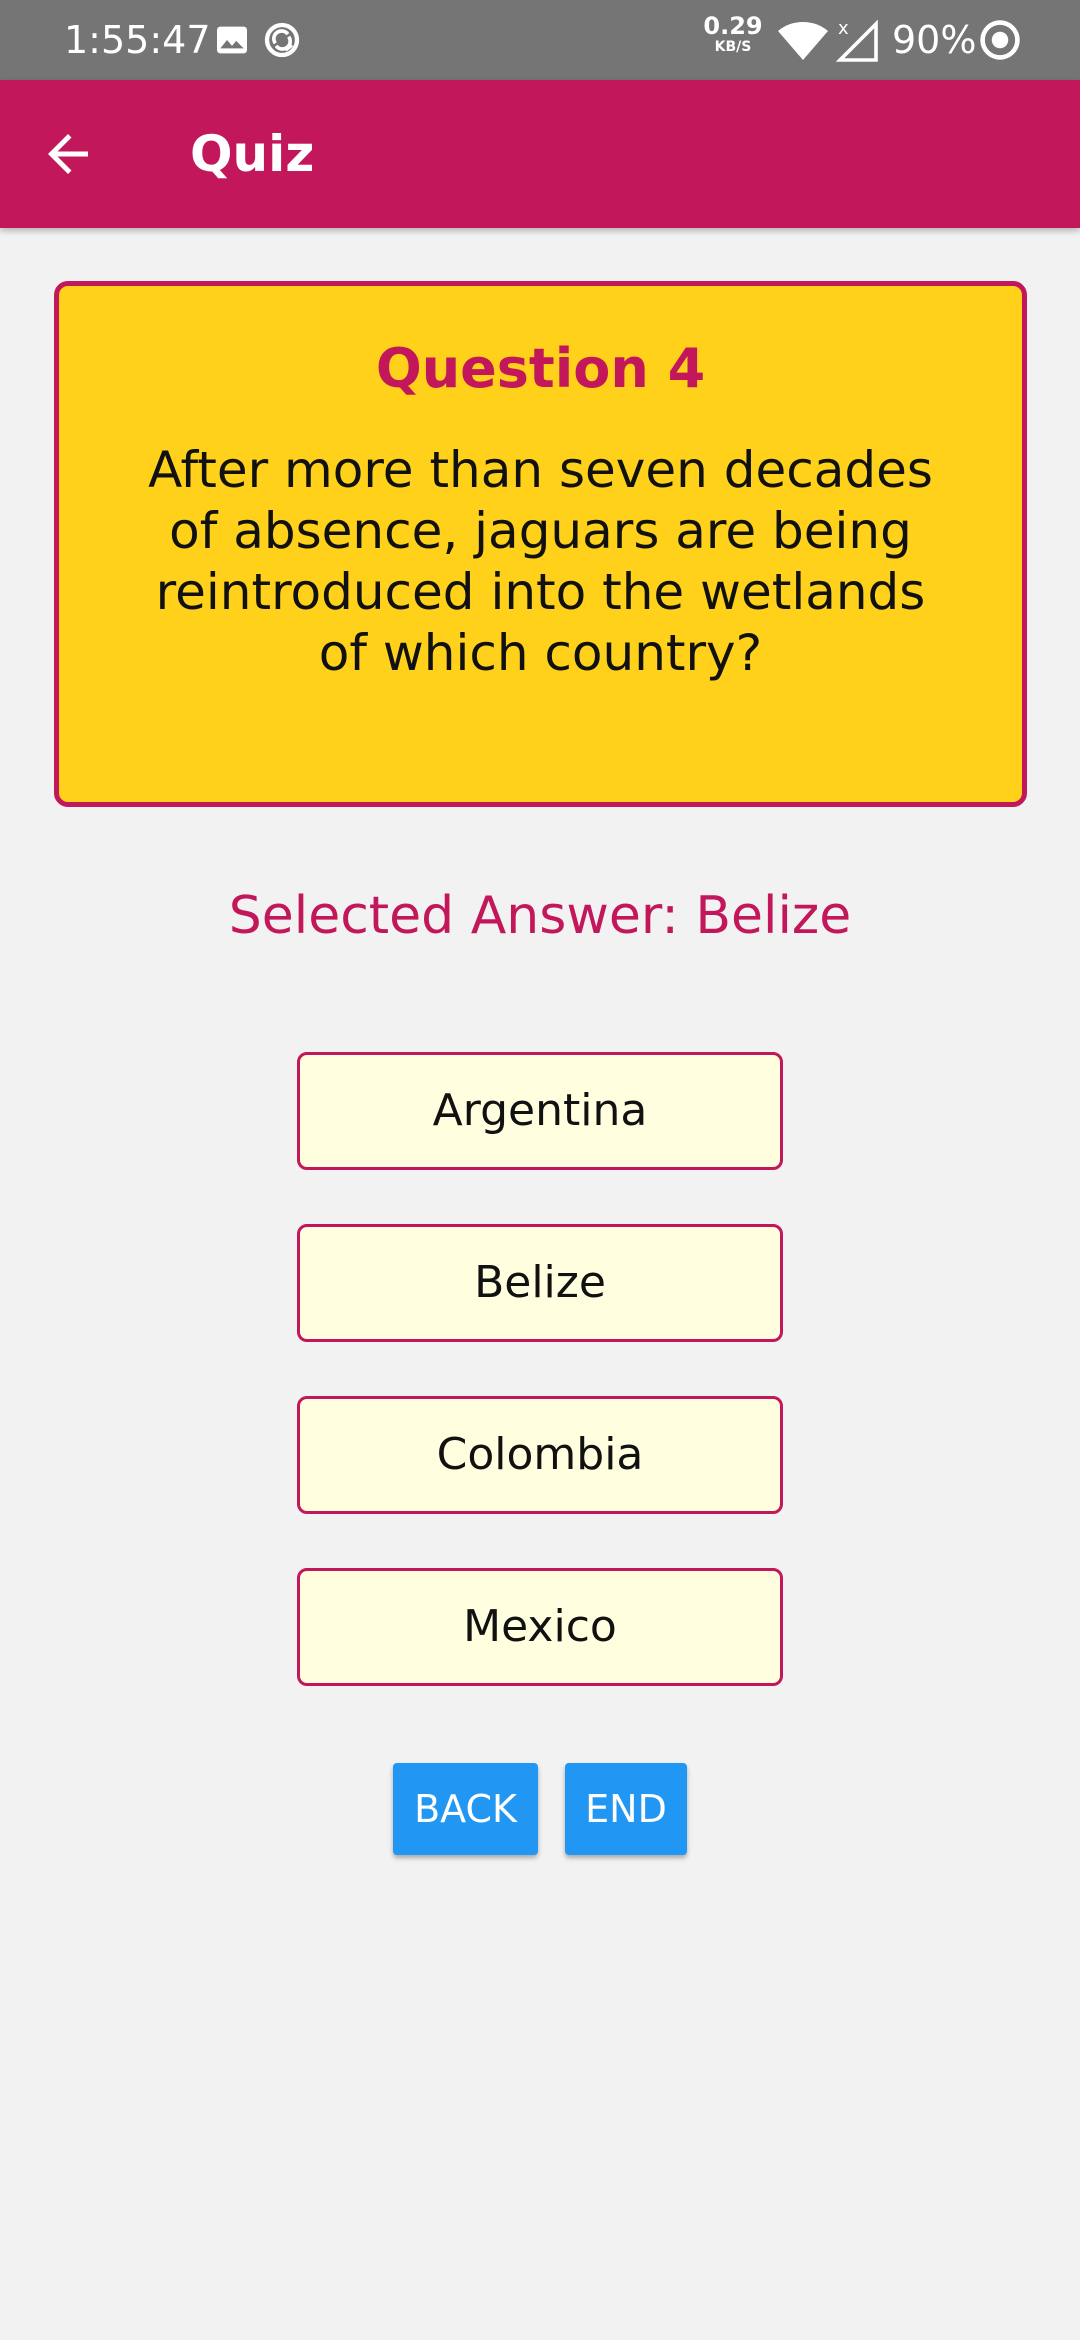 The width and height of the screenshot is (1080, 2340). What do you see at coordinates (540, 1455) in the screenshot?
I see `option-colombia-button: Colombia` at bounding box center [540, 1455].